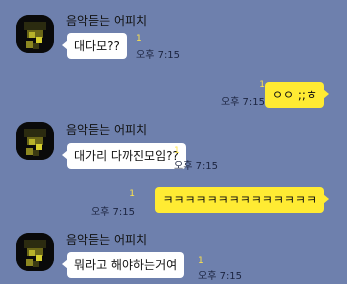 The height and width of the screenshot is (284, 347). I want to click on message-bubble: ㅋㅋㅋㅋㅋㅋㅋㅋㅋㅋㅋㅋㅋㅋ, so click(242, 200).